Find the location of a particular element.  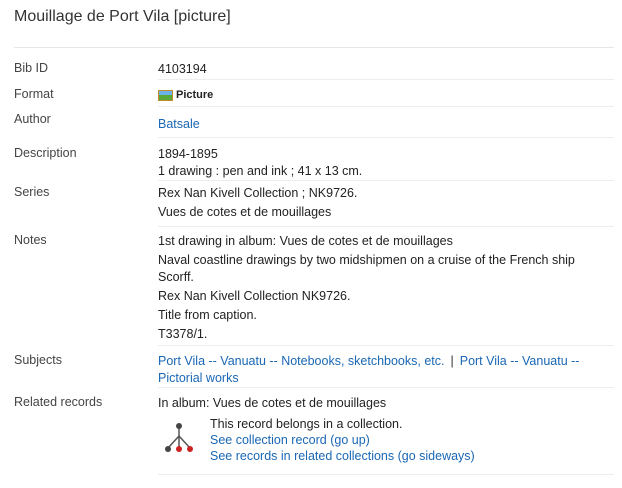

collection-tree-icon is located at coordinates (179, 437).